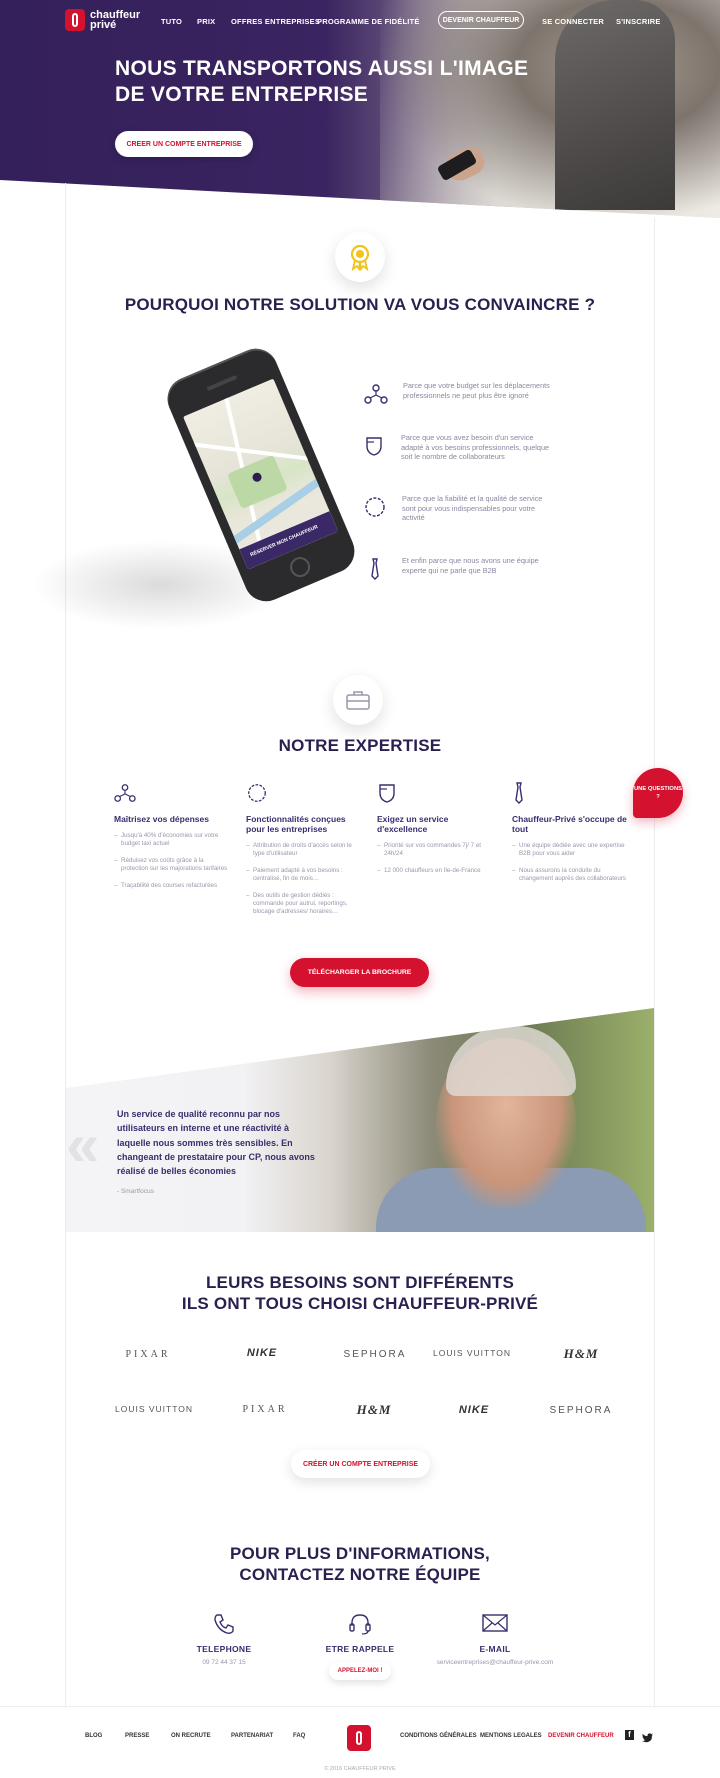 The image size is (720, 1778). Describe the element at coordinates (161, 819) in the screenshot. I see `expertise-column-title: Maîtrisez vos dépenses` at that location.